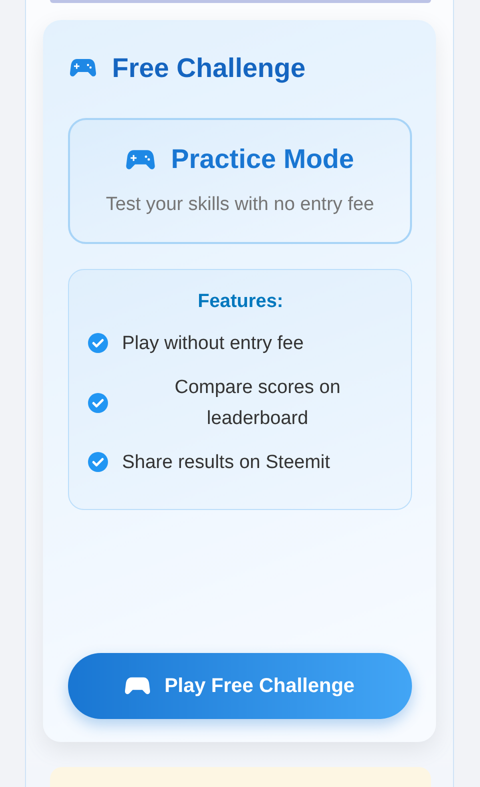 The image size is (480, 787). Describe the element at coordinates (209, 68) in the screenshot. I see `section-title: Free Challenge` at that location.